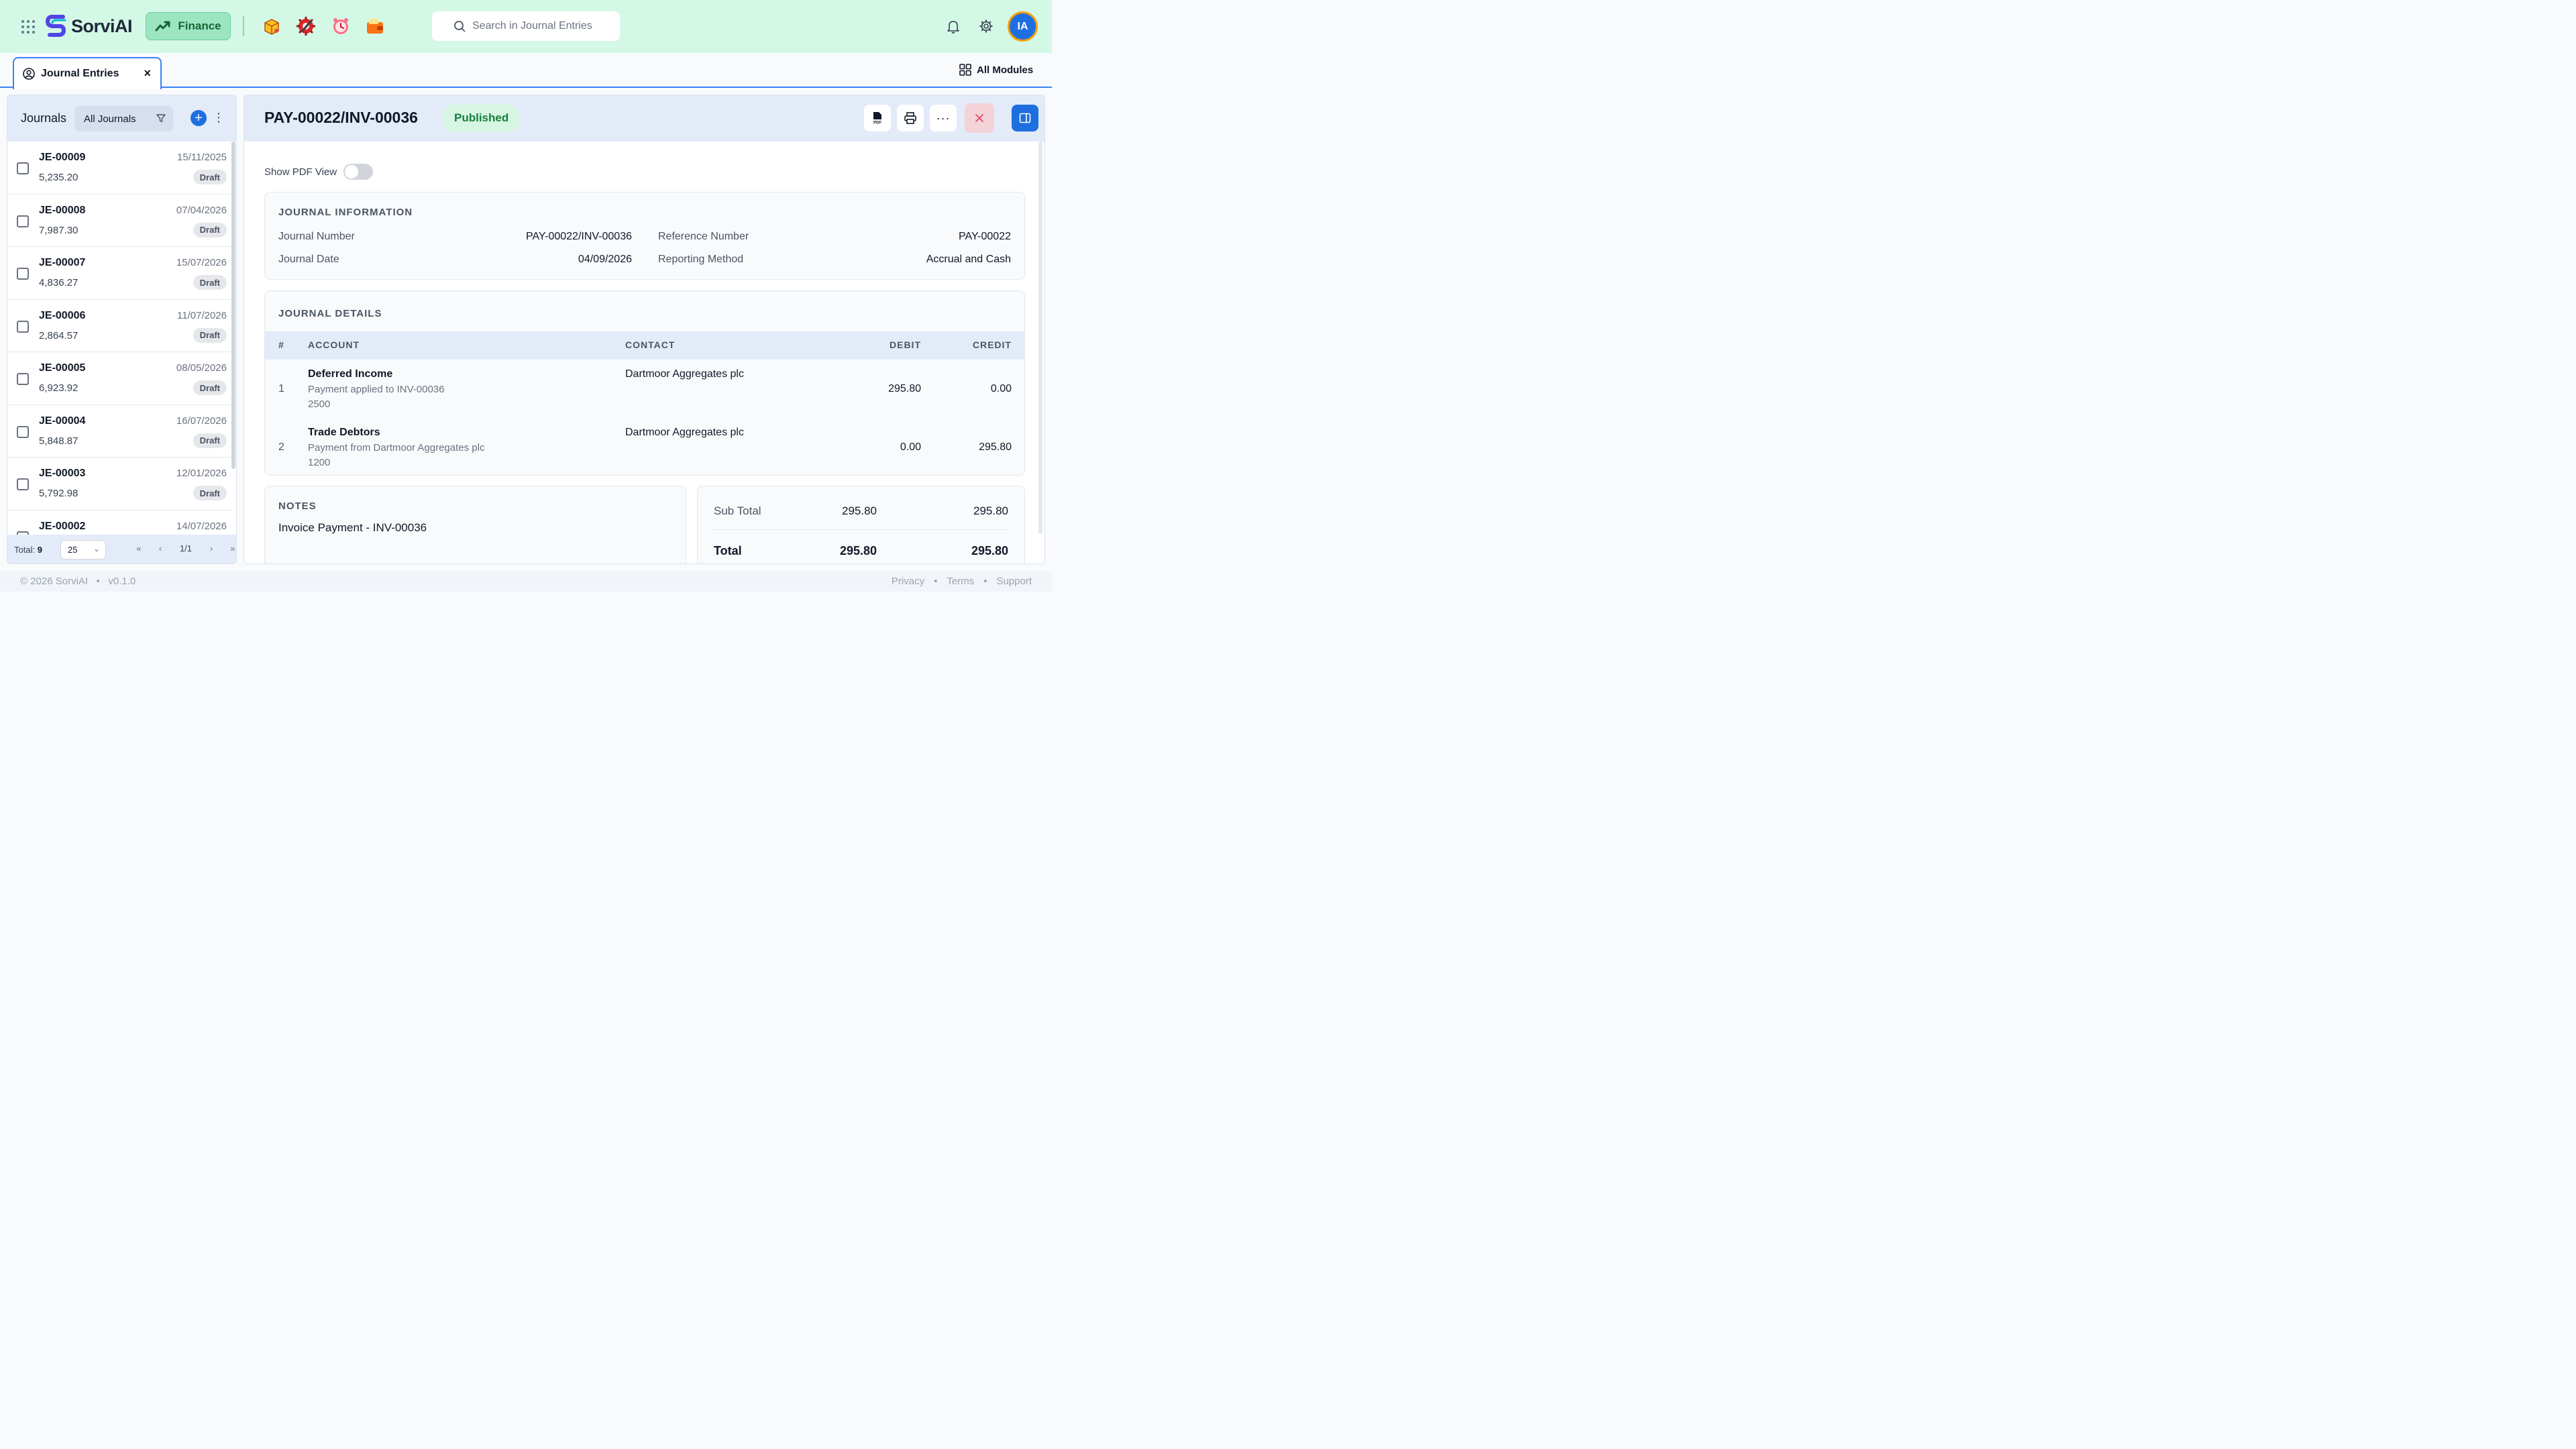 The height and width of the screenshot is (1449, 2576). Describe the element at coordinates (102, 25) in the screenshot. I see `brand-name: SorviAI` at that location.